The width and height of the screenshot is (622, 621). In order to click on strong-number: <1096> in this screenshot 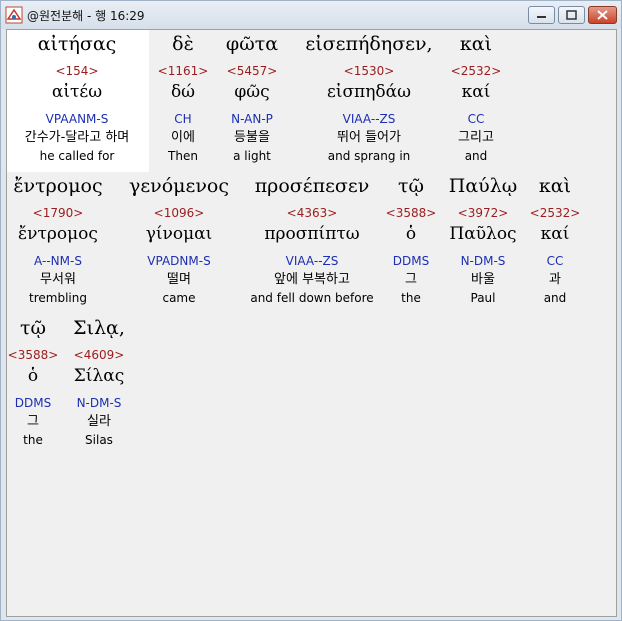, I will do `click(179, 213)`.